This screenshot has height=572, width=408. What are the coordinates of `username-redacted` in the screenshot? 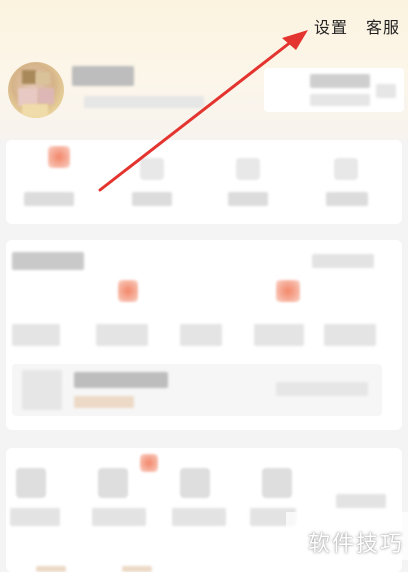 It's located at (103, 76).